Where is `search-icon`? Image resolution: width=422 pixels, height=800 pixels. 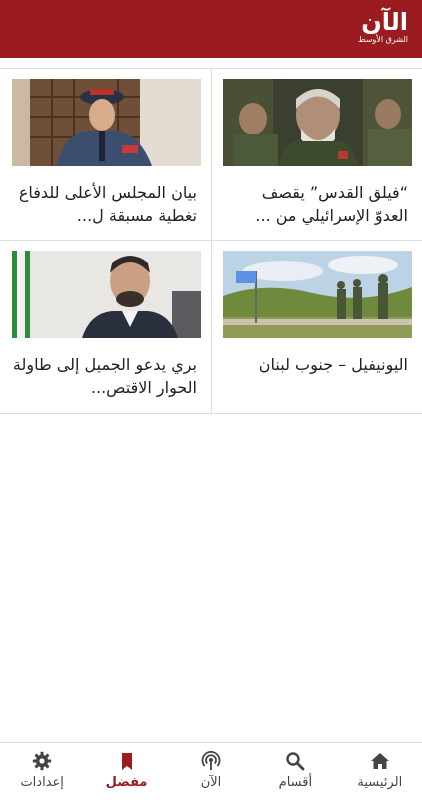 search-icon is located at coordinates (295, 761).